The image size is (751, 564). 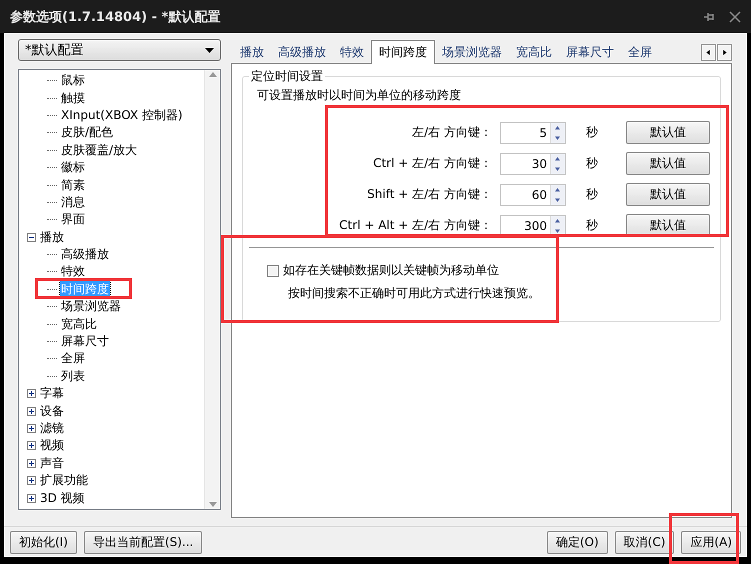 I want to click on tree-item: 高级播放, so click(x=85, y=255).